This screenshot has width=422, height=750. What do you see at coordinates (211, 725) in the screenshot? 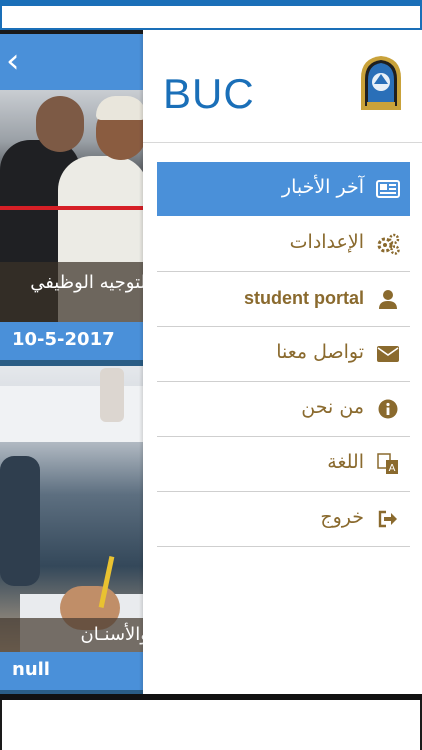
I see `bottom-area` at bounding box center [211, 725].